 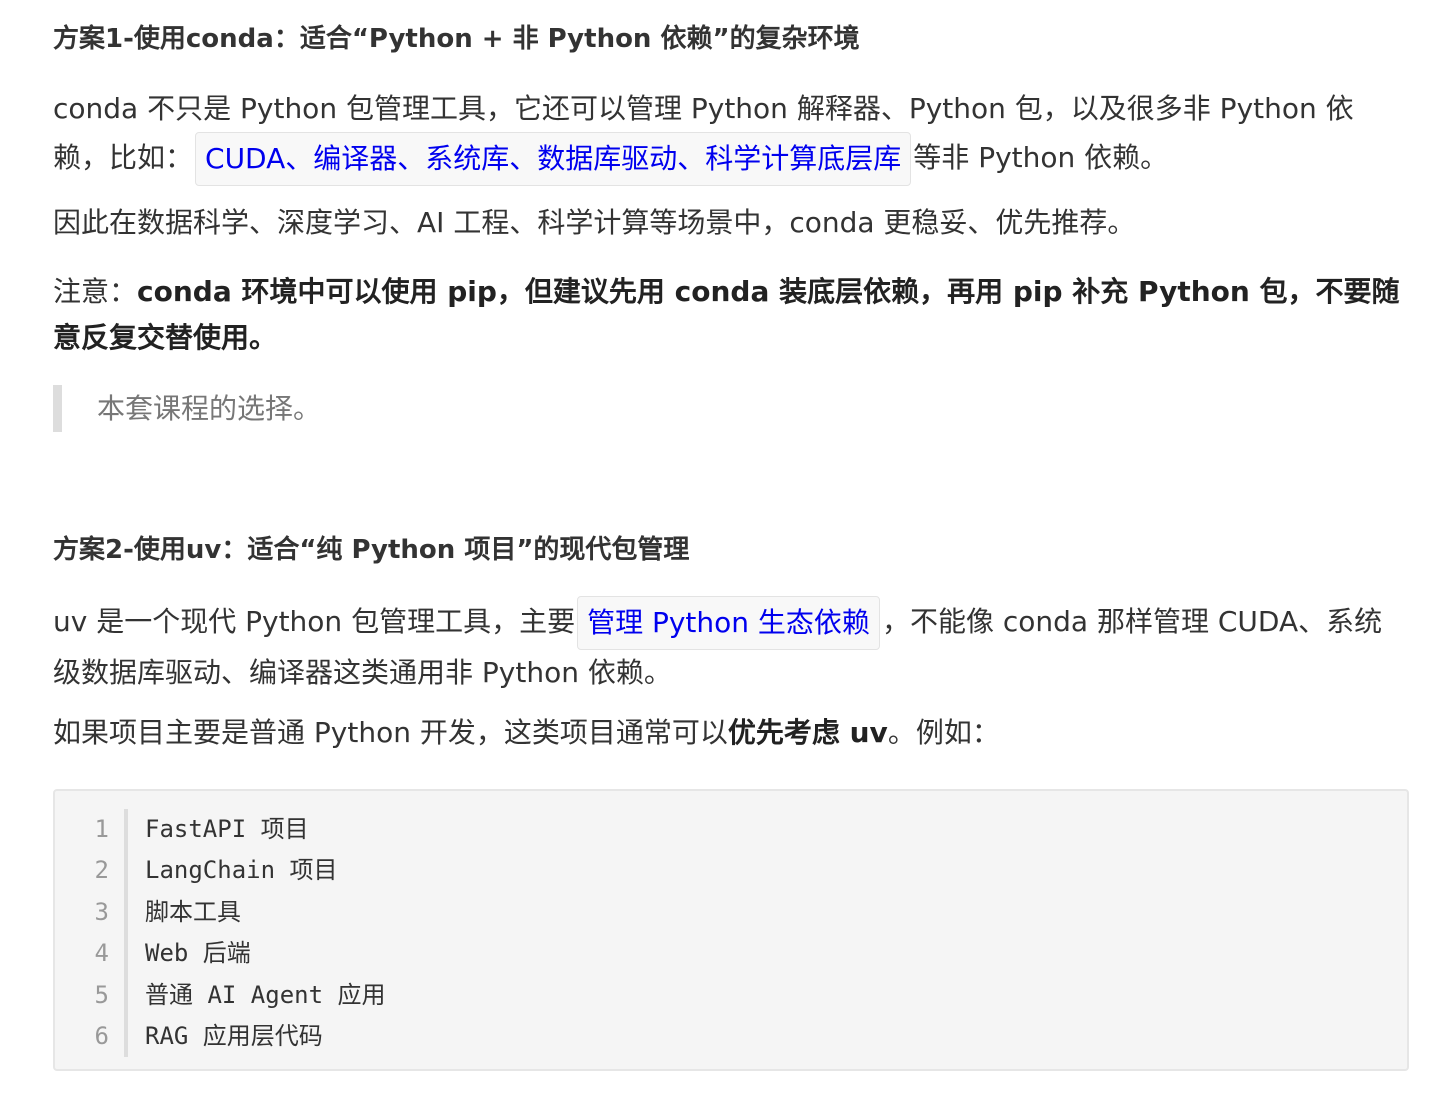 I want to click on section1-intro-text-end: 等非 Python 依赖。, so click(x=1041, y=157).